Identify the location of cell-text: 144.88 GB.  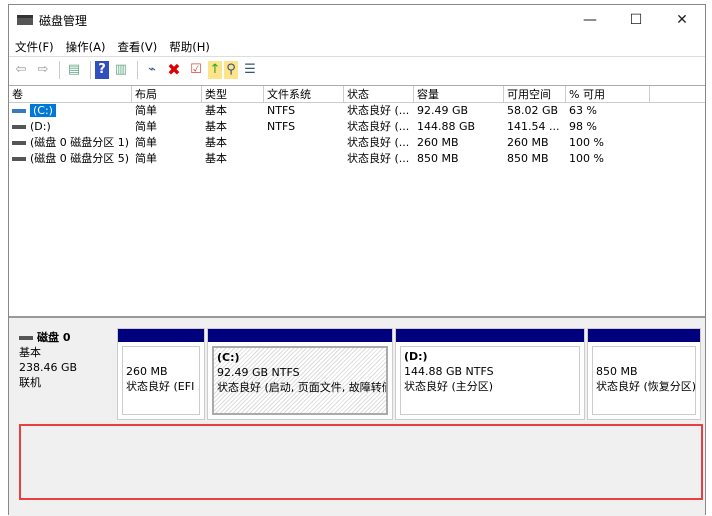
(446, 126).